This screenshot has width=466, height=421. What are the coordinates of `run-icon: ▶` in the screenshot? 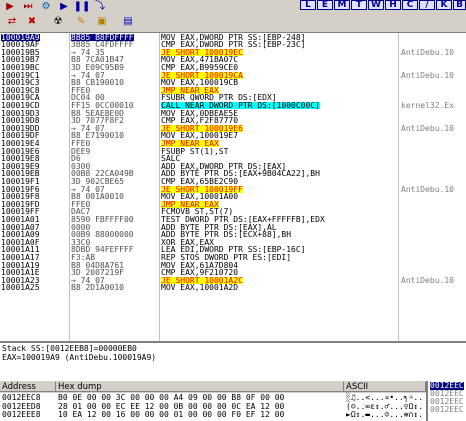 It's located at (64, 6).